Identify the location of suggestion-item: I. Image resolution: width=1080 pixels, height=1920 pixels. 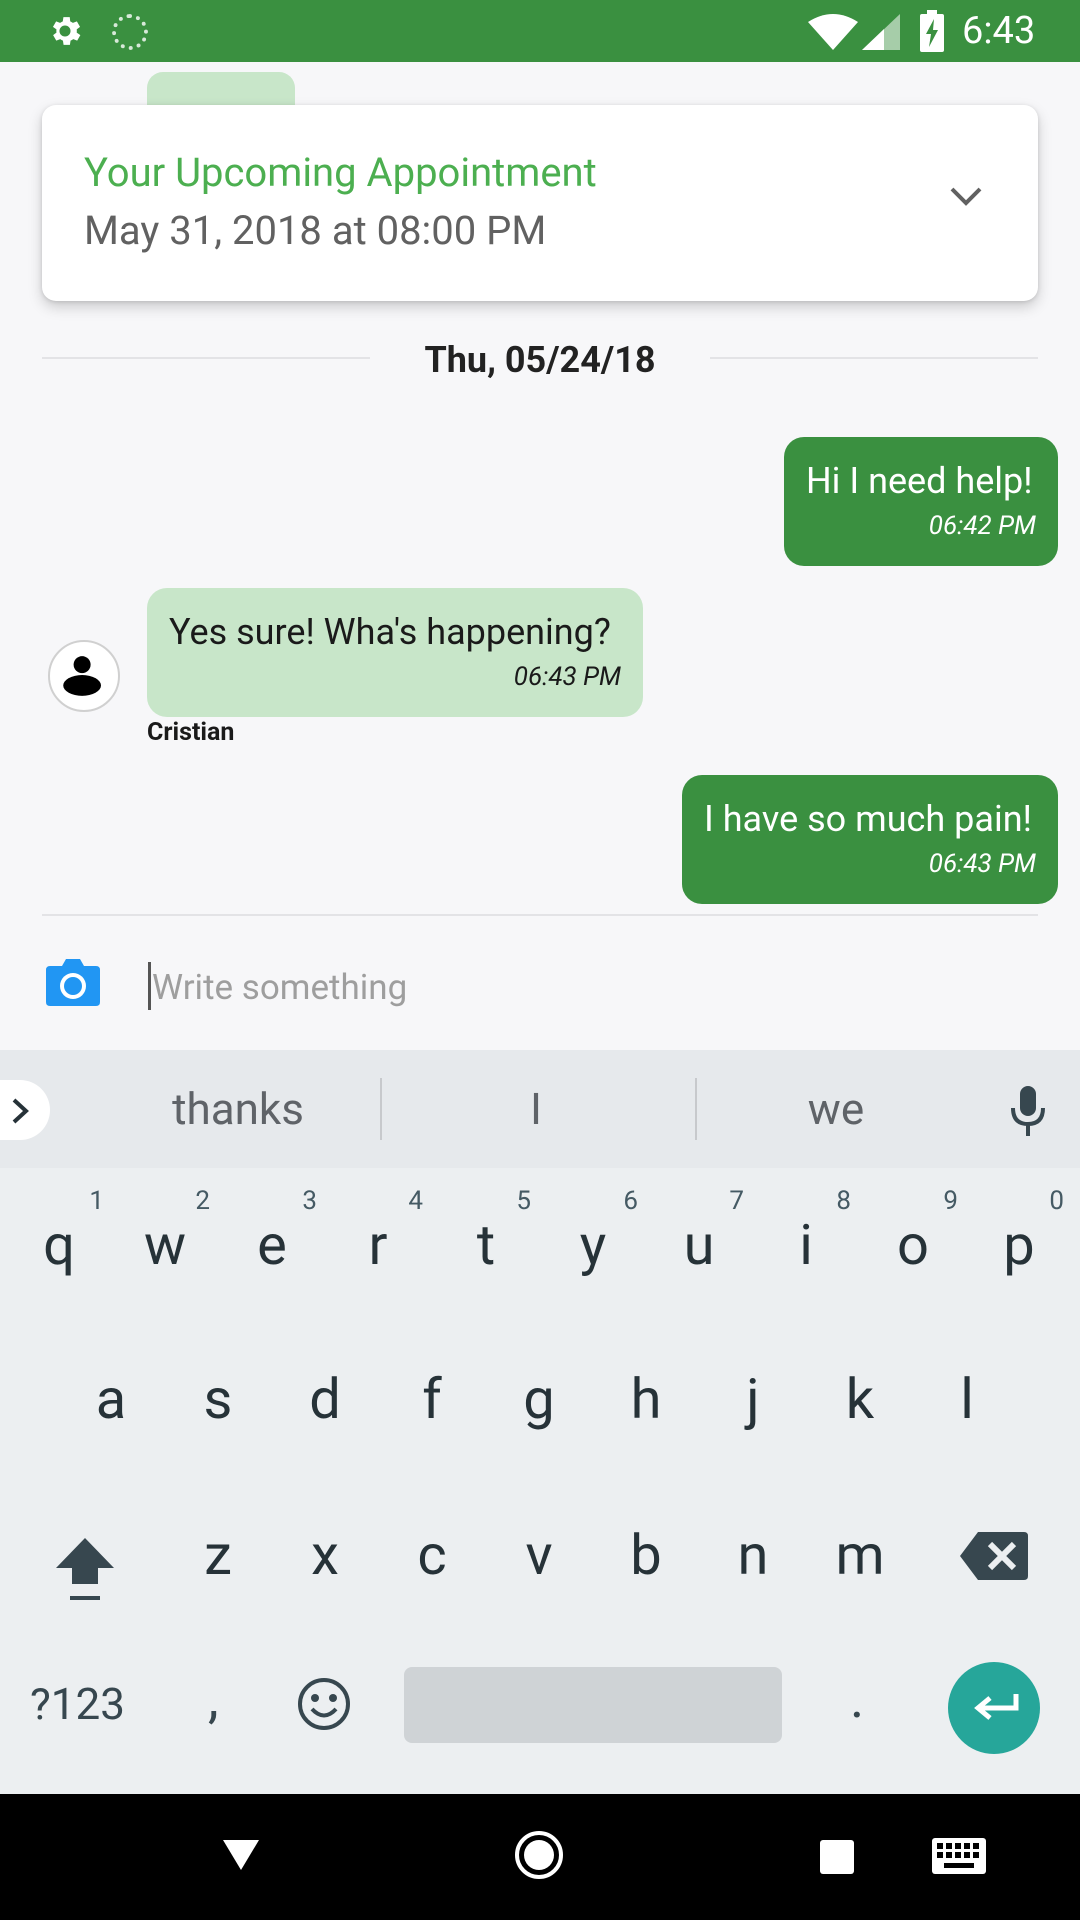
(536, 1109).